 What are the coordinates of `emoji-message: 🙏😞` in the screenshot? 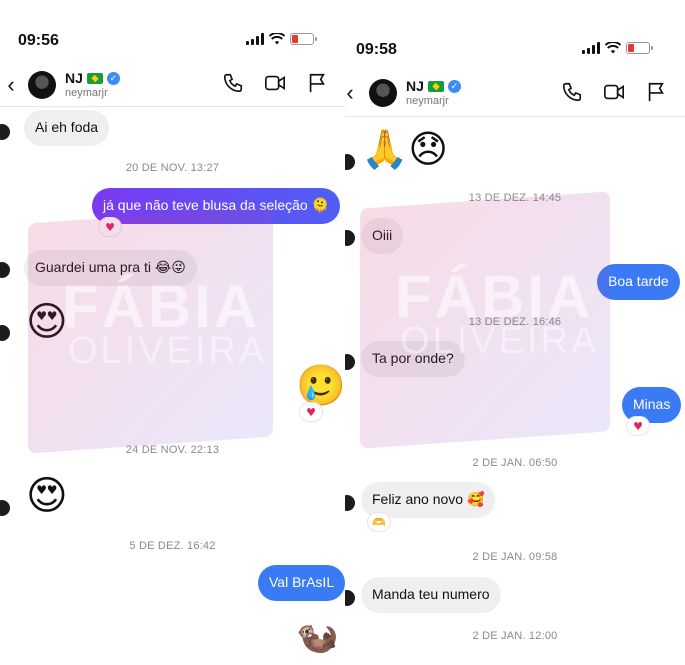 It's located at (404, 149).